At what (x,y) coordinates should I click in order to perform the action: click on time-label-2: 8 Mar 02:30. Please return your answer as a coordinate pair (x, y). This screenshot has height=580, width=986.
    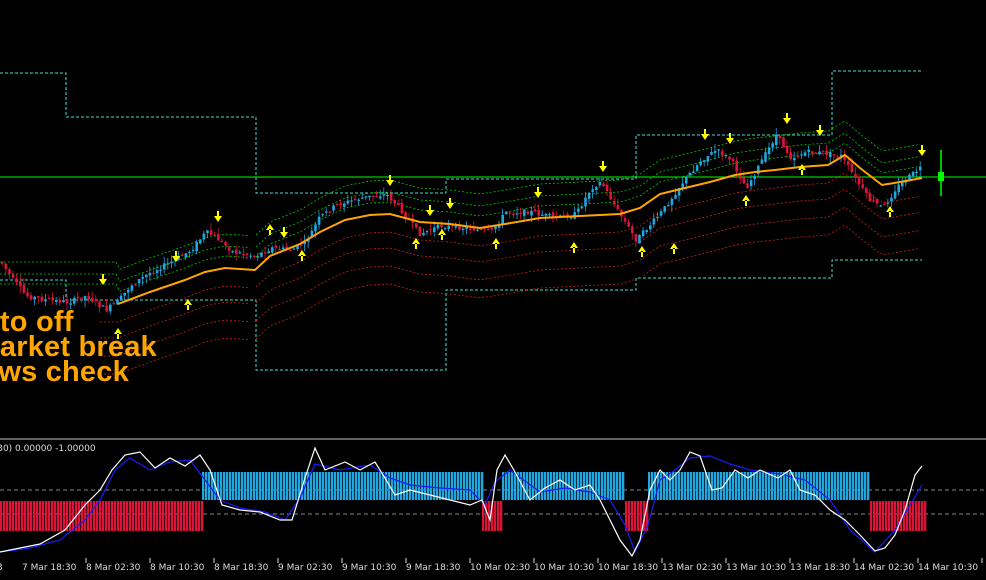
    Looking at the image, I should click on (113, 568).